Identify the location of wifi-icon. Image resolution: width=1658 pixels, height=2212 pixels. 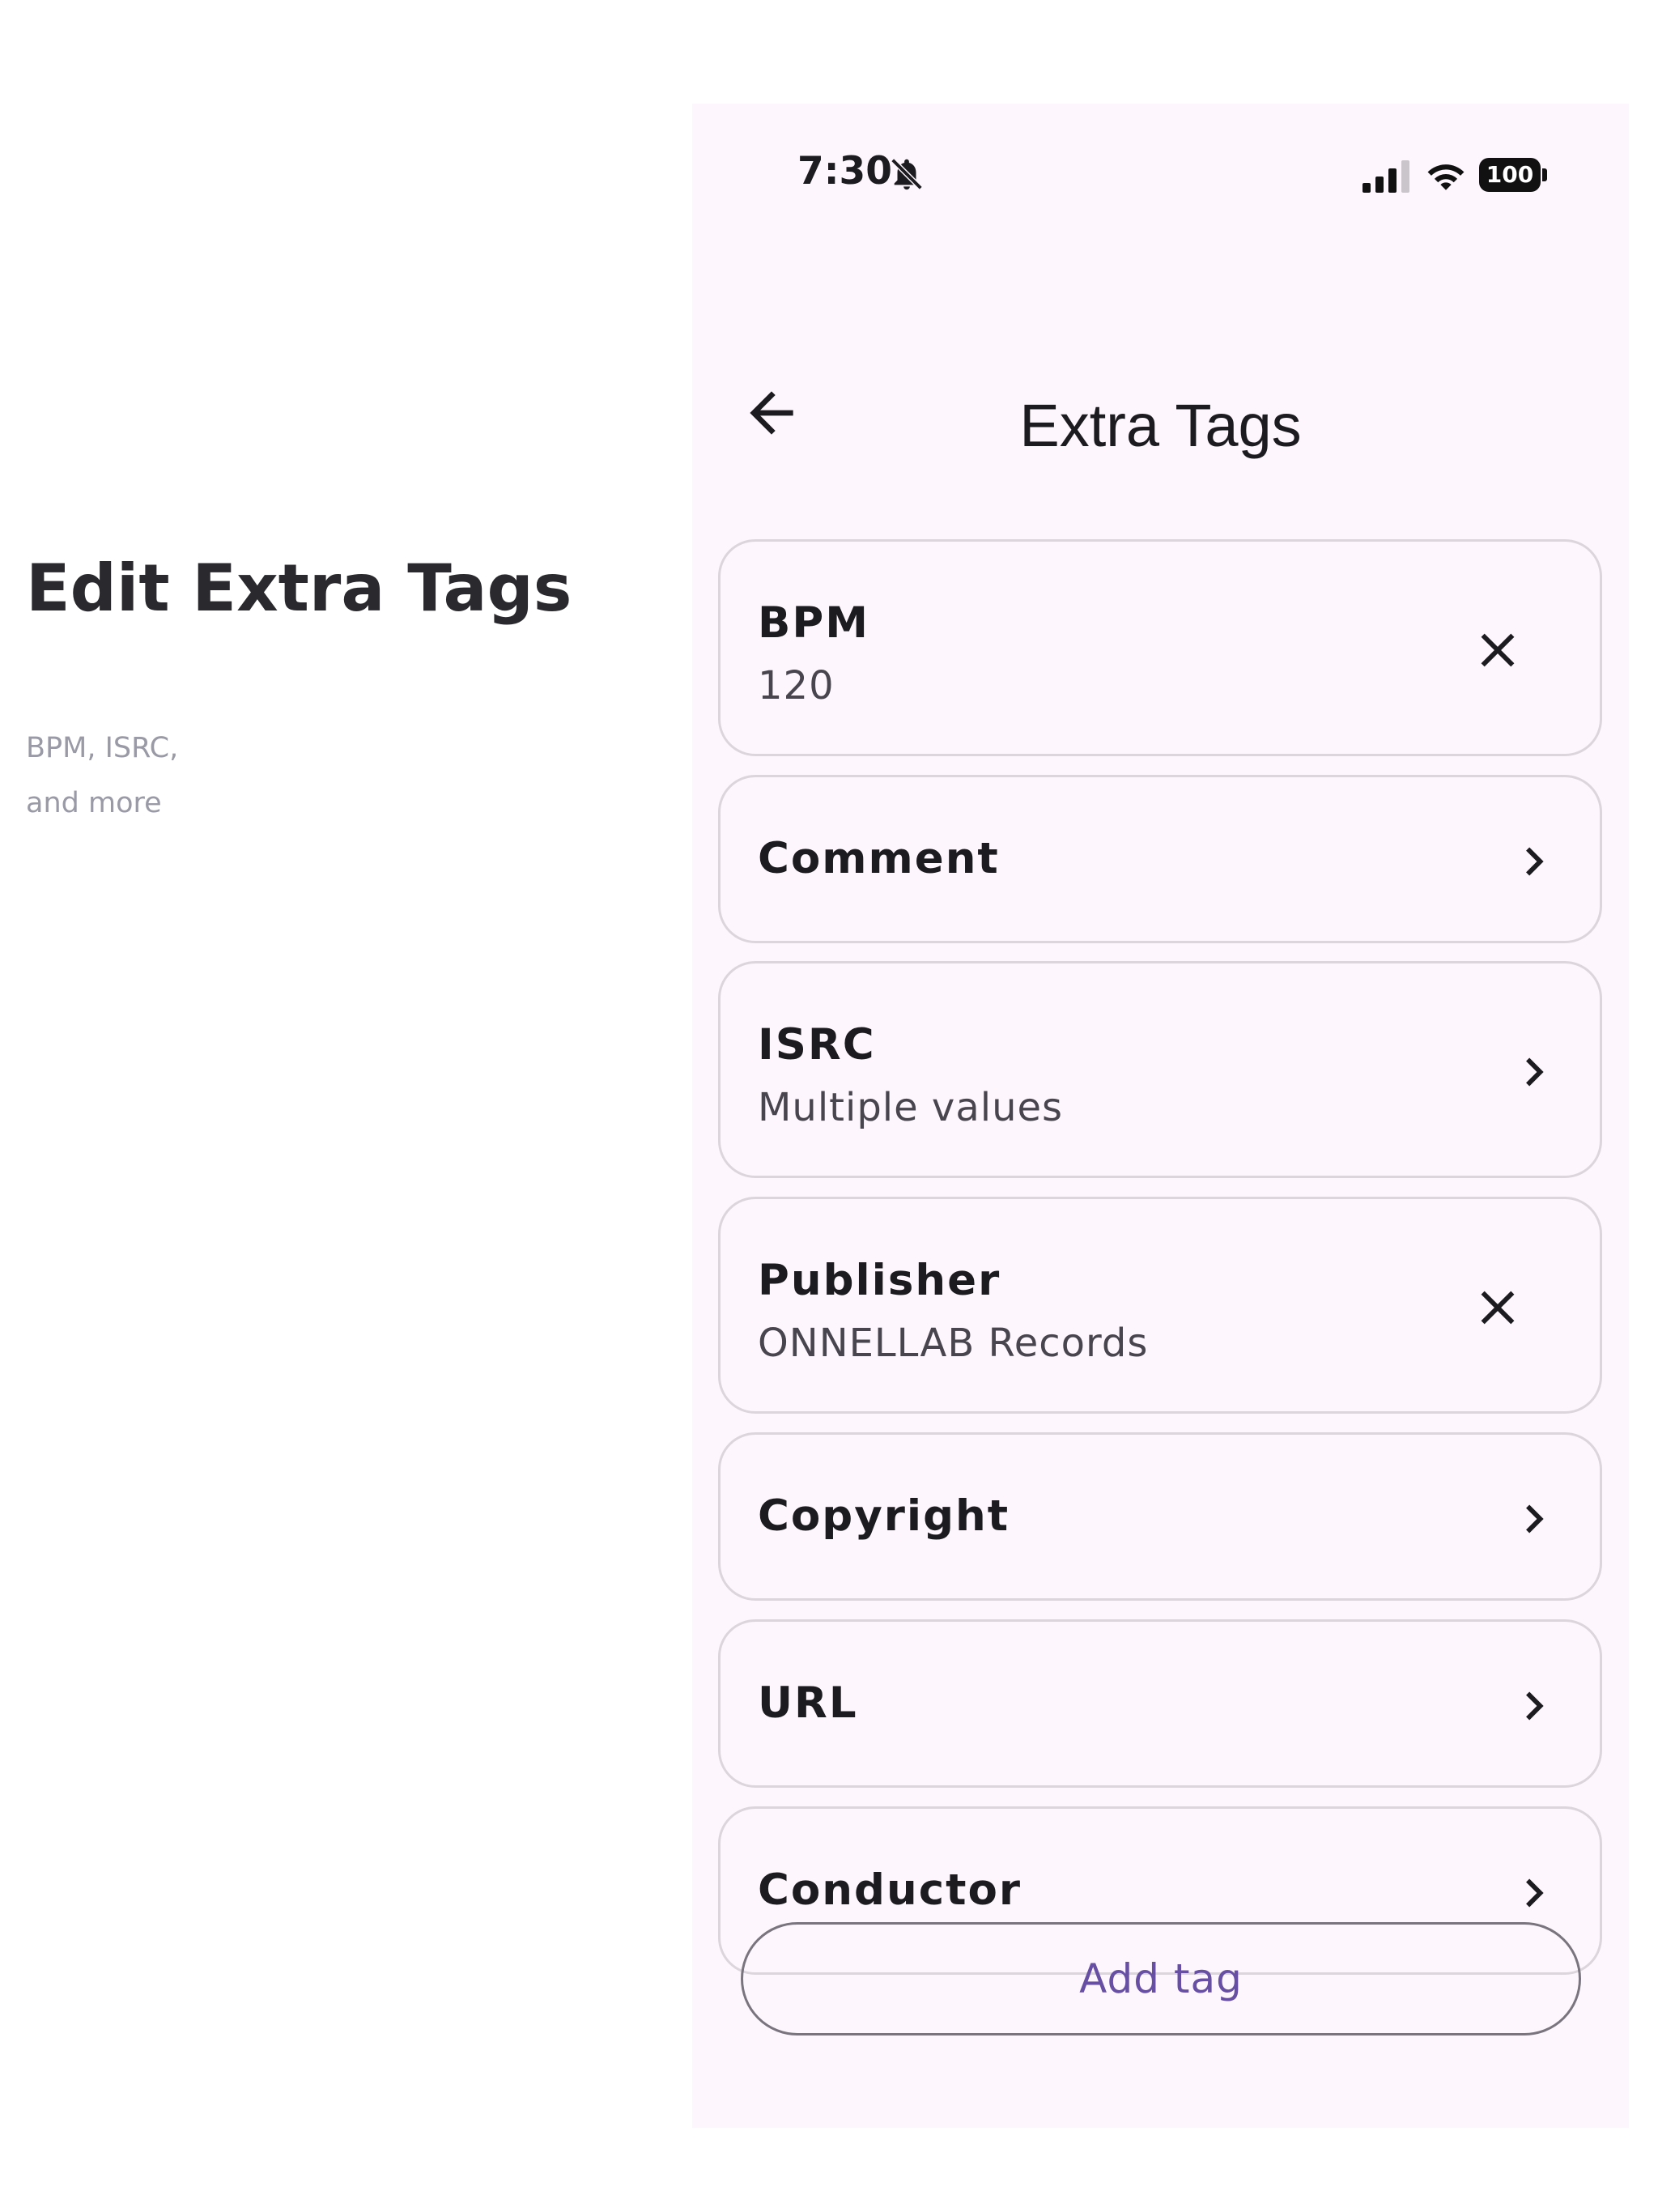
(1446, 177).